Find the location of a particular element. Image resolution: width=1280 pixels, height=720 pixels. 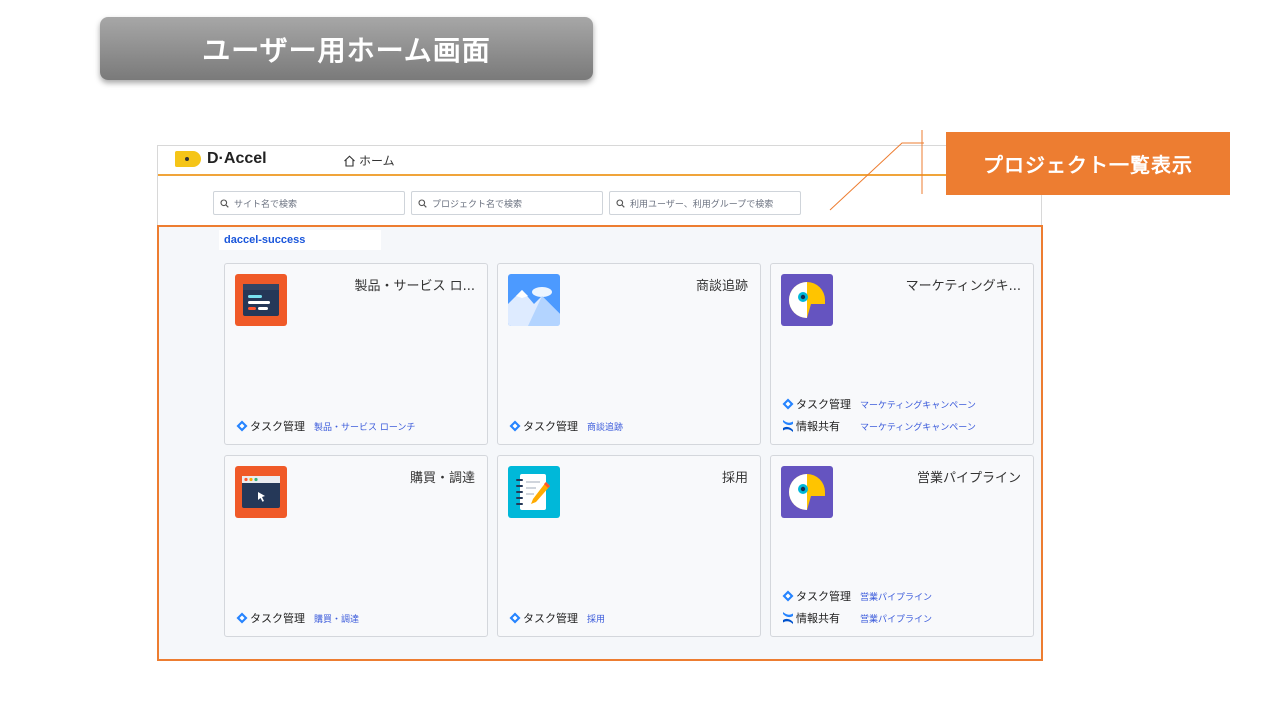

project-link-row: 情報共有 営業パイプライン is located at coordinates (857, 618).